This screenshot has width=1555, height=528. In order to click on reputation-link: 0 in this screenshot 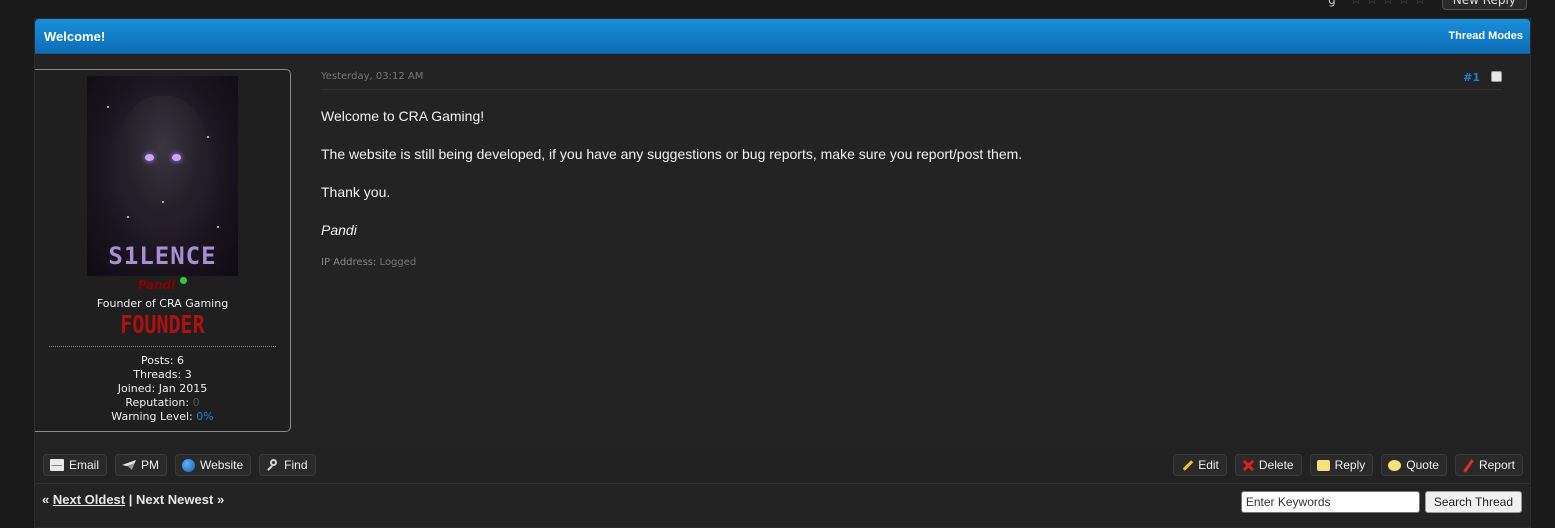, I will do `click(196, 402)`.